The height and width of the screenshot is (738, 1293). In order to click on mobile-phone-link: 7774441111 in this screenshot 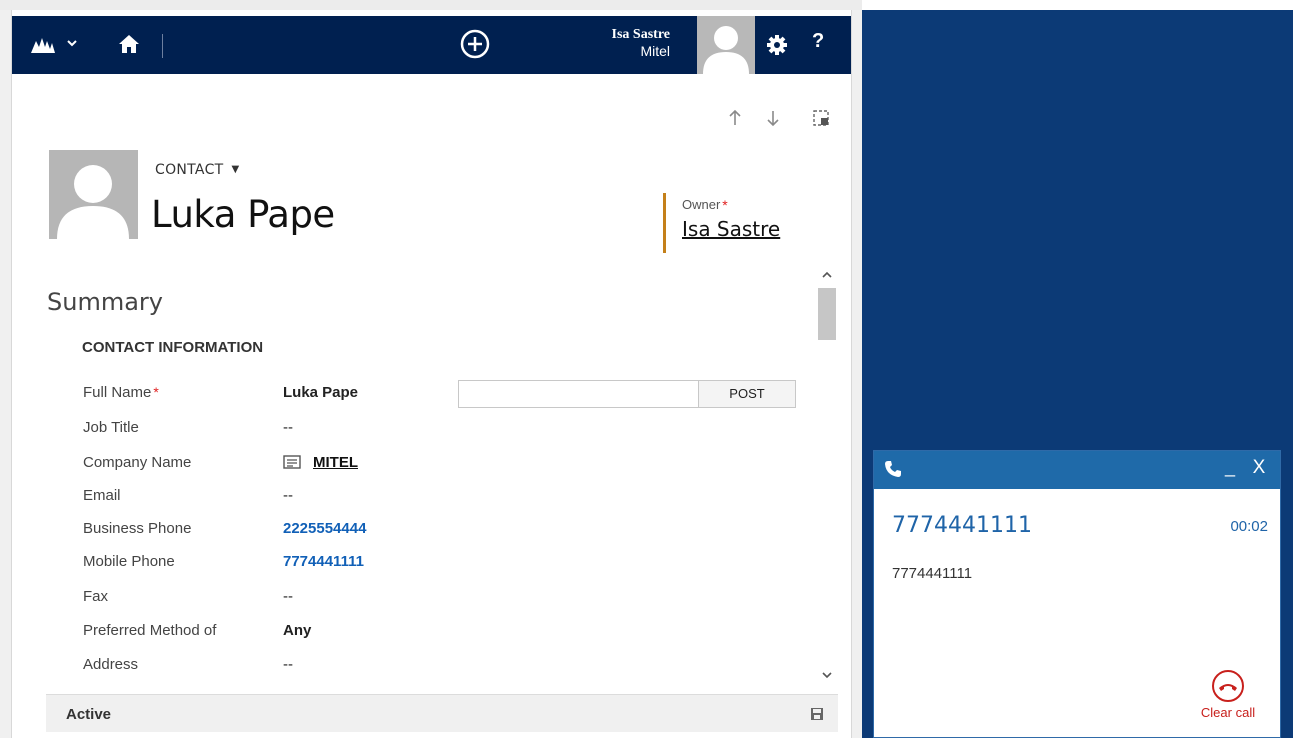, I will do `click(323, 561)`.